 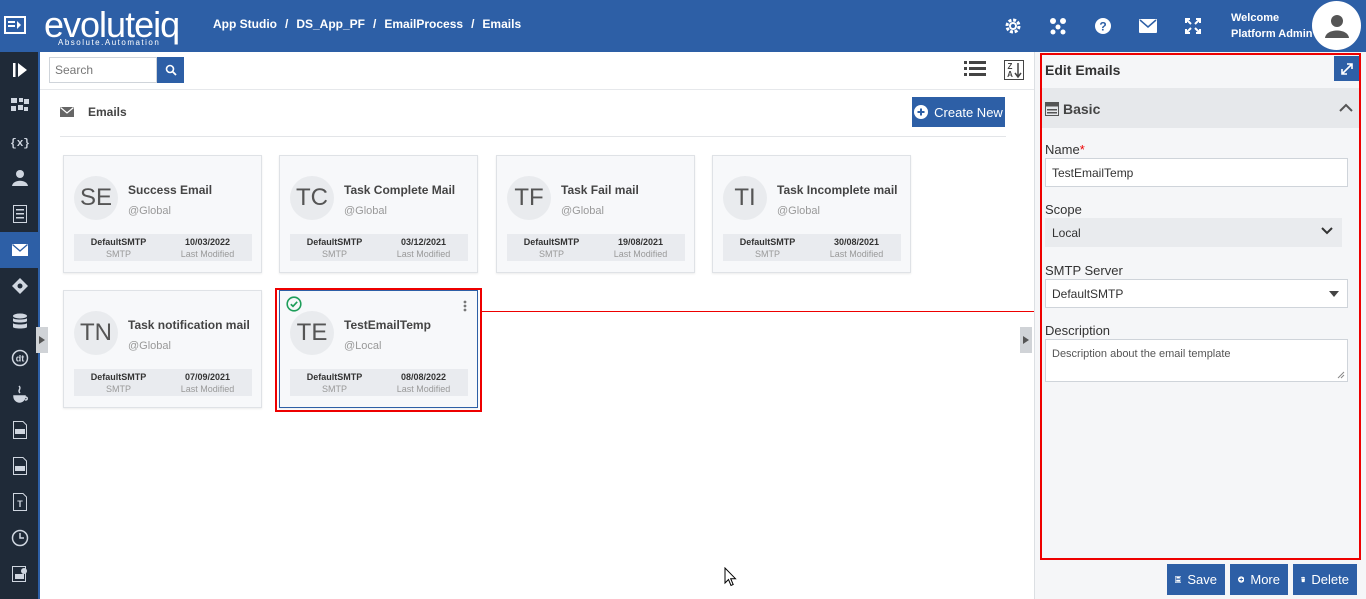 I want to click on card-title: Task notification mail, so click(x=189, y=325).